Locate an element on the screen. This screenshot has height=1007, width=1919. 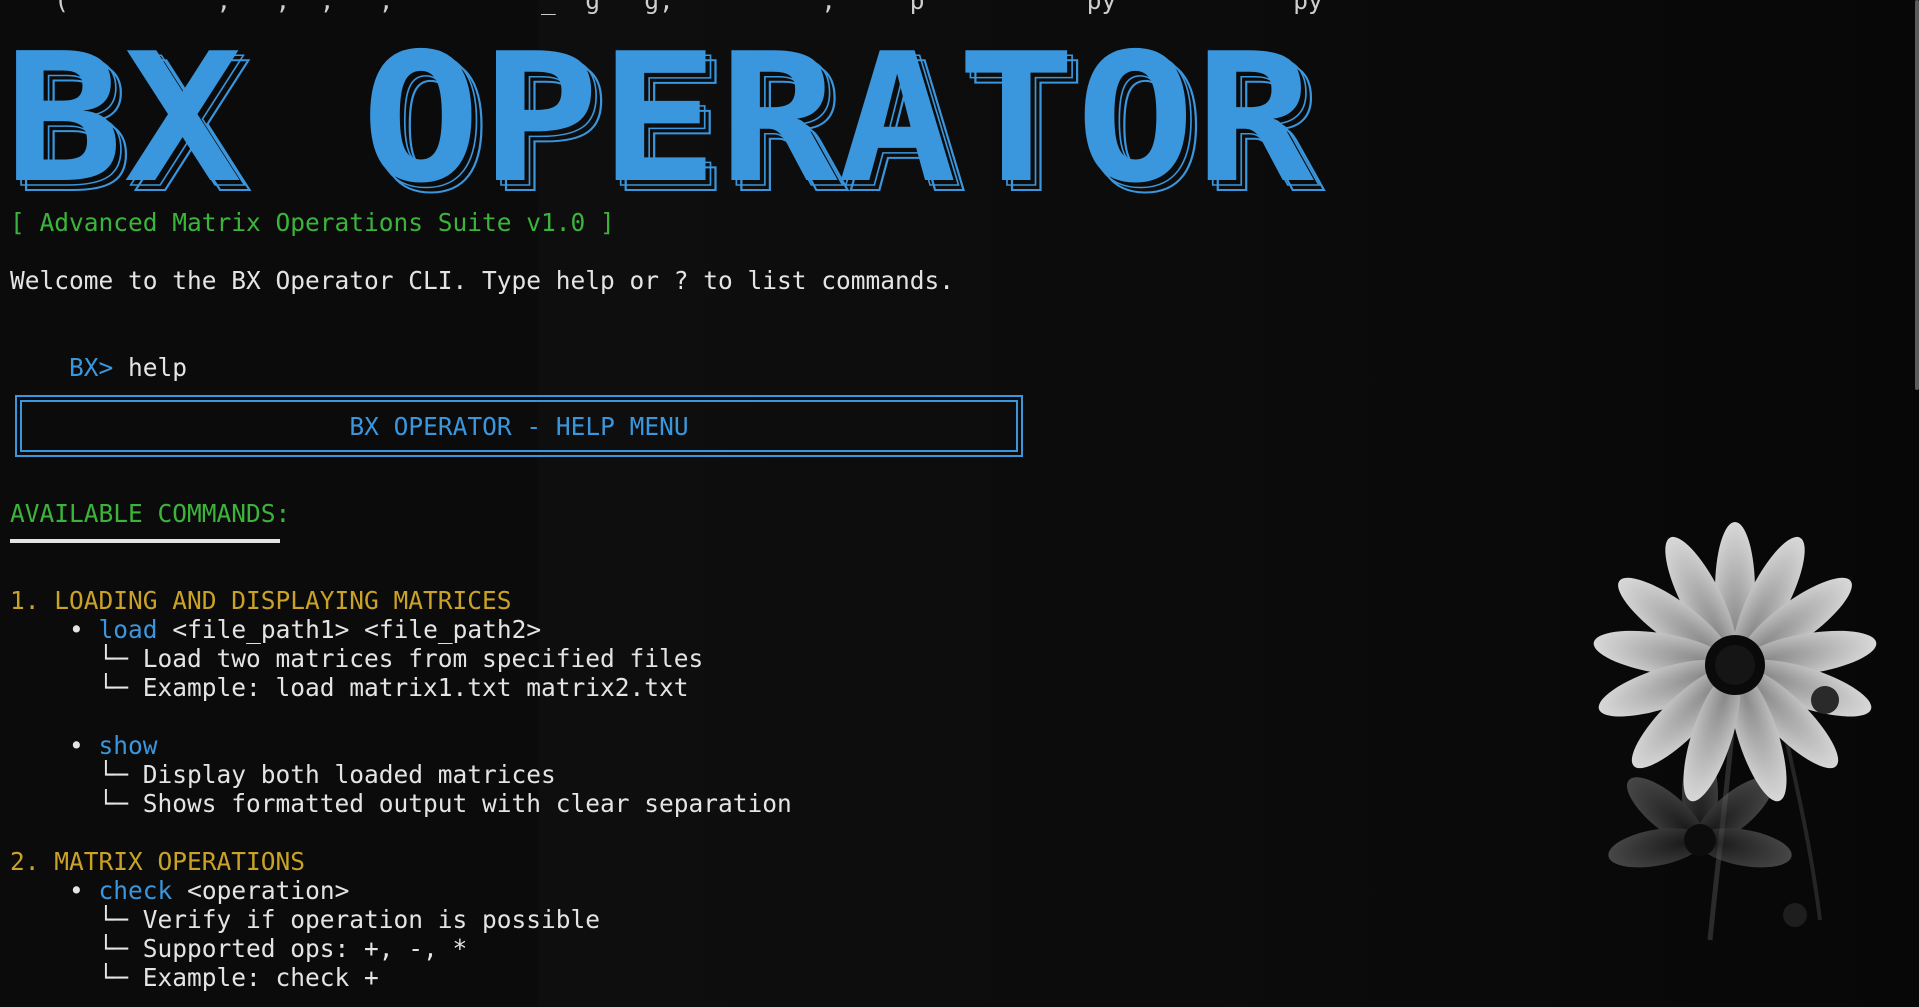
detail-text: Load two matrices from specified files is located at coordinates (423, 658).